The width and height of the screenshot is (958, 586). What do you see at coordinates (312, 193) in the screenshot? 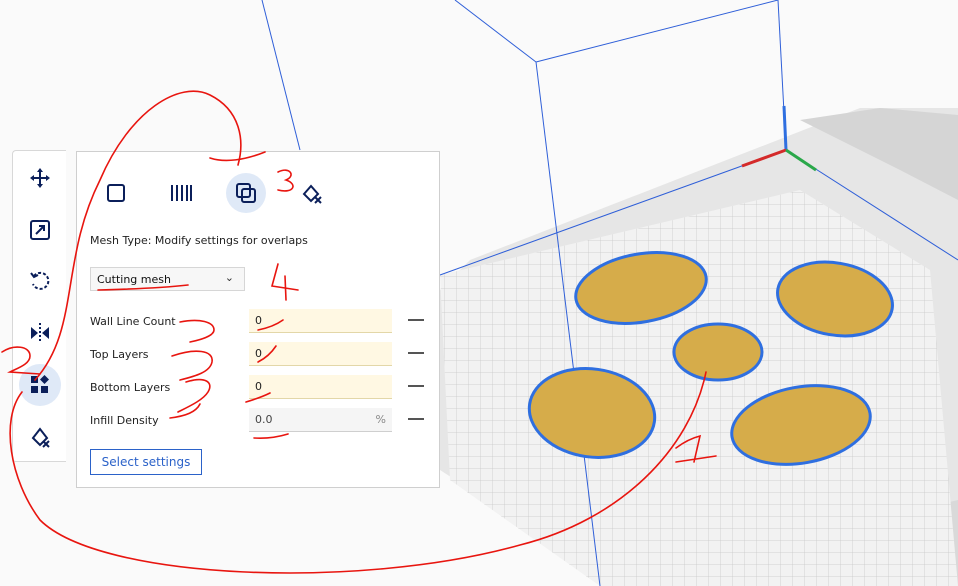
I see `anti-overhang-mesh-icon` at bounding box center [312, 193].